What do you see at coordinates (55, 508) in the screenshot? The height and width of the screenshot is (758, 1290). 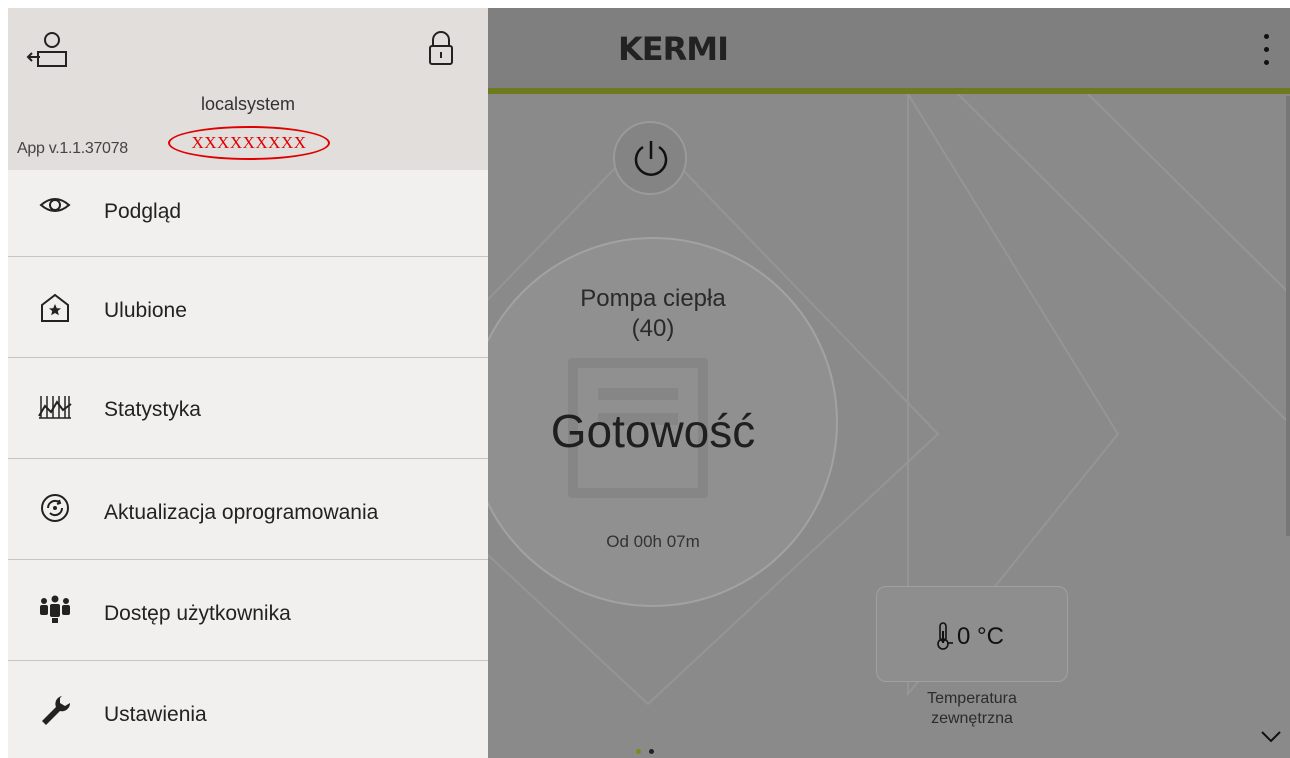 I see `software-update-icon` at bounding box center [55, 508].